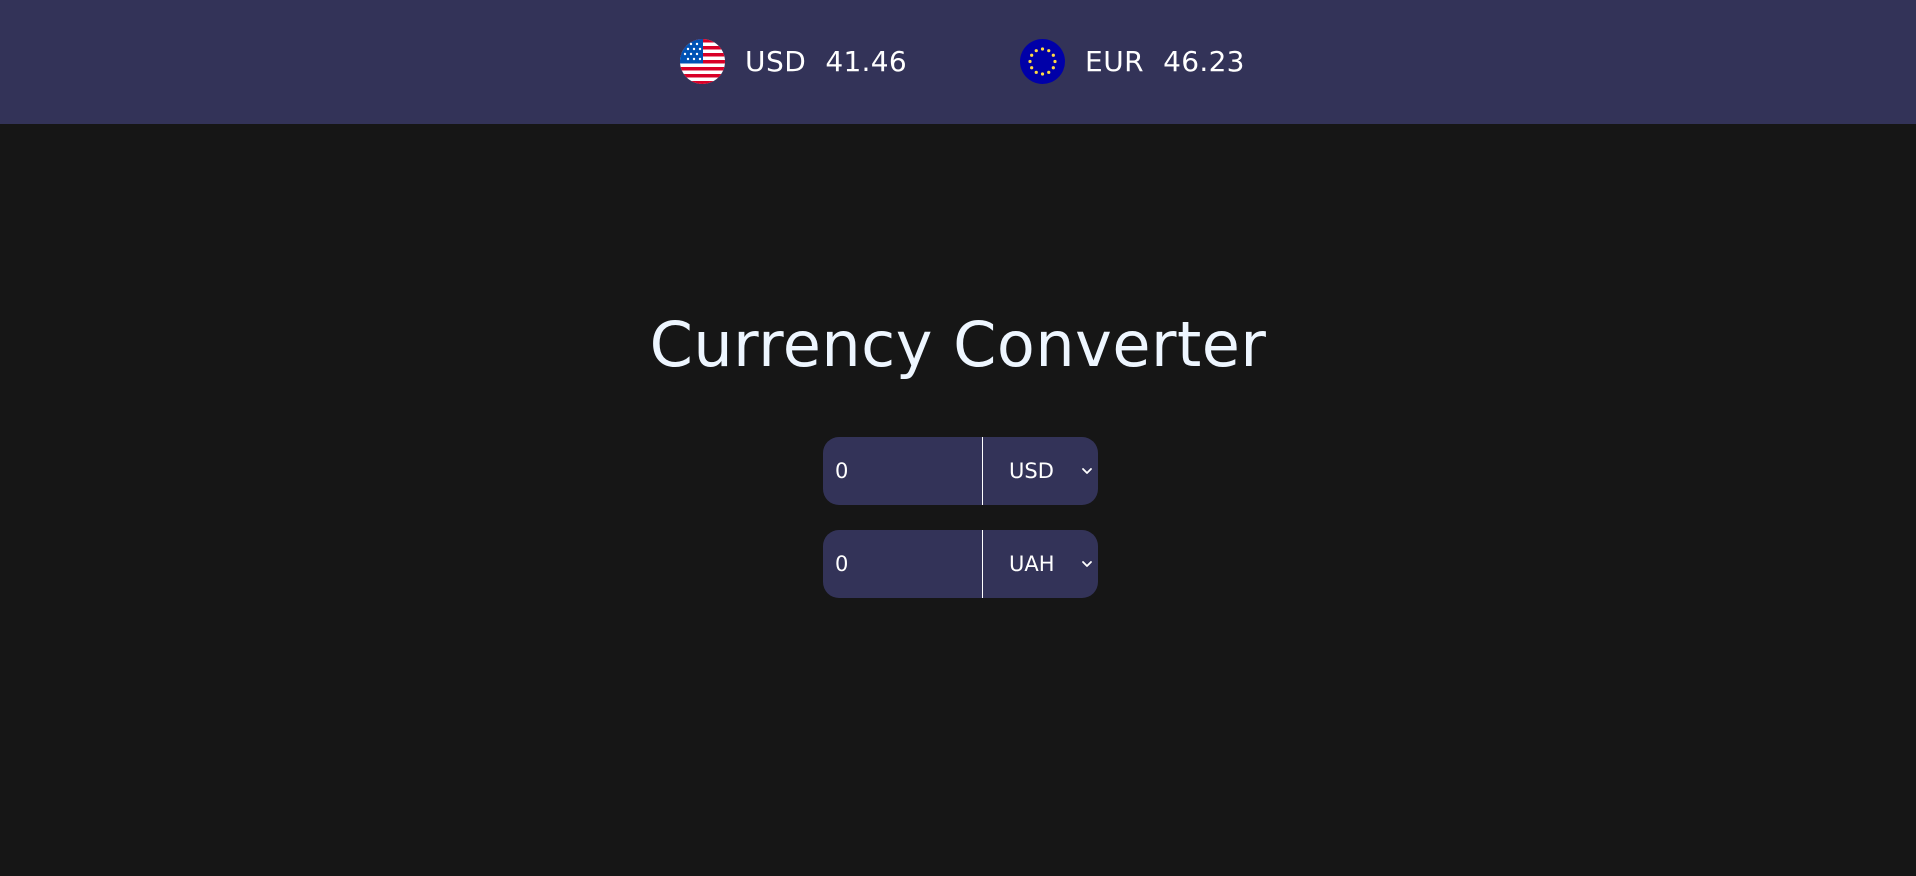 The height and width of the screenshot is (876, 1916). Describe the element at coordinates (958, 62) in the screenshot. I see `rates-header: USD 41.46 EUR 46.23` at that location.